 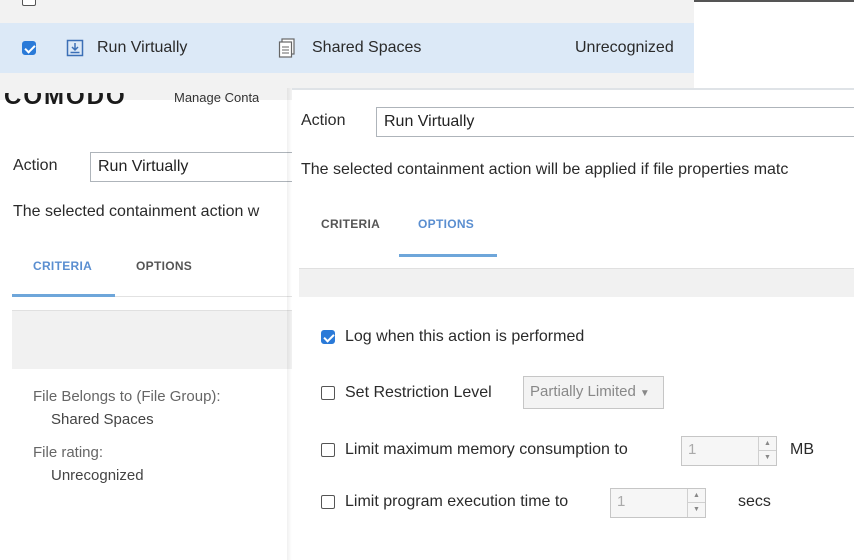 I want to click on criteria-header-panel, so click(x=157, y=339).